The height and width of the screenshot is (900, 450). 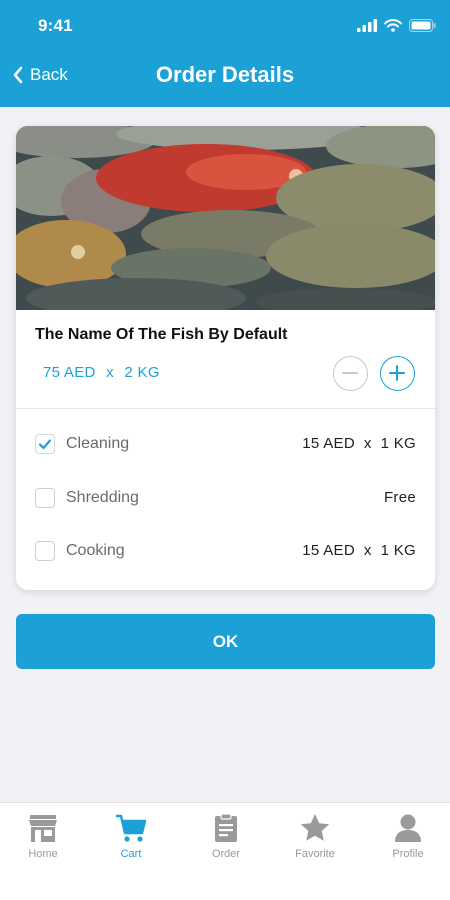 I want to click on option-shredding: Shredding Free, so click(x=225, y=498).